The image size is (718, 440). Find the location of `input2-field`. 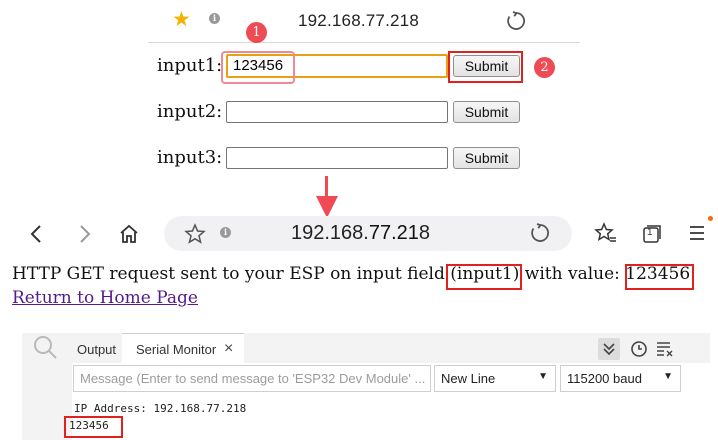

input2-field is located at coordinates (337, 112).